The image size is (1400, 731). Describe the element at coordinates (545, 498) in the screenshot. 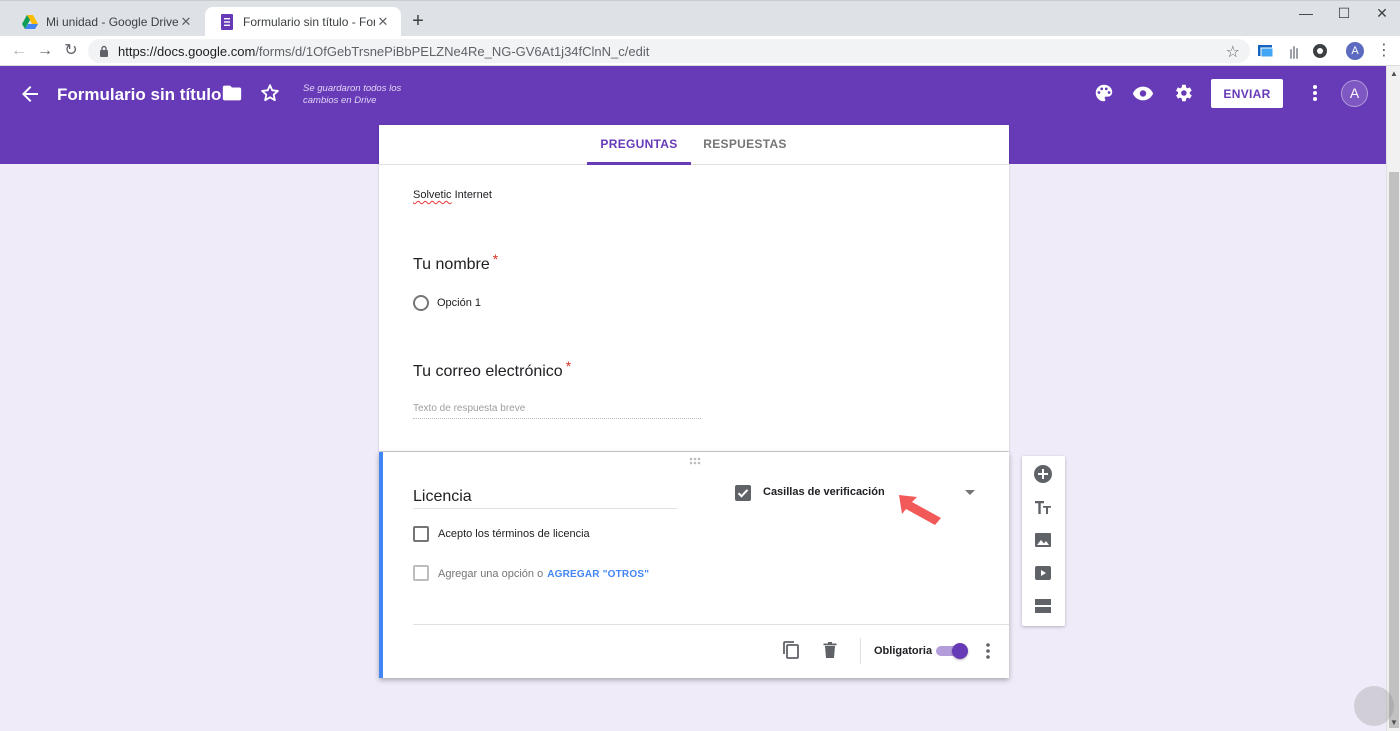

I see `question-title-input: Licencia` at that location.